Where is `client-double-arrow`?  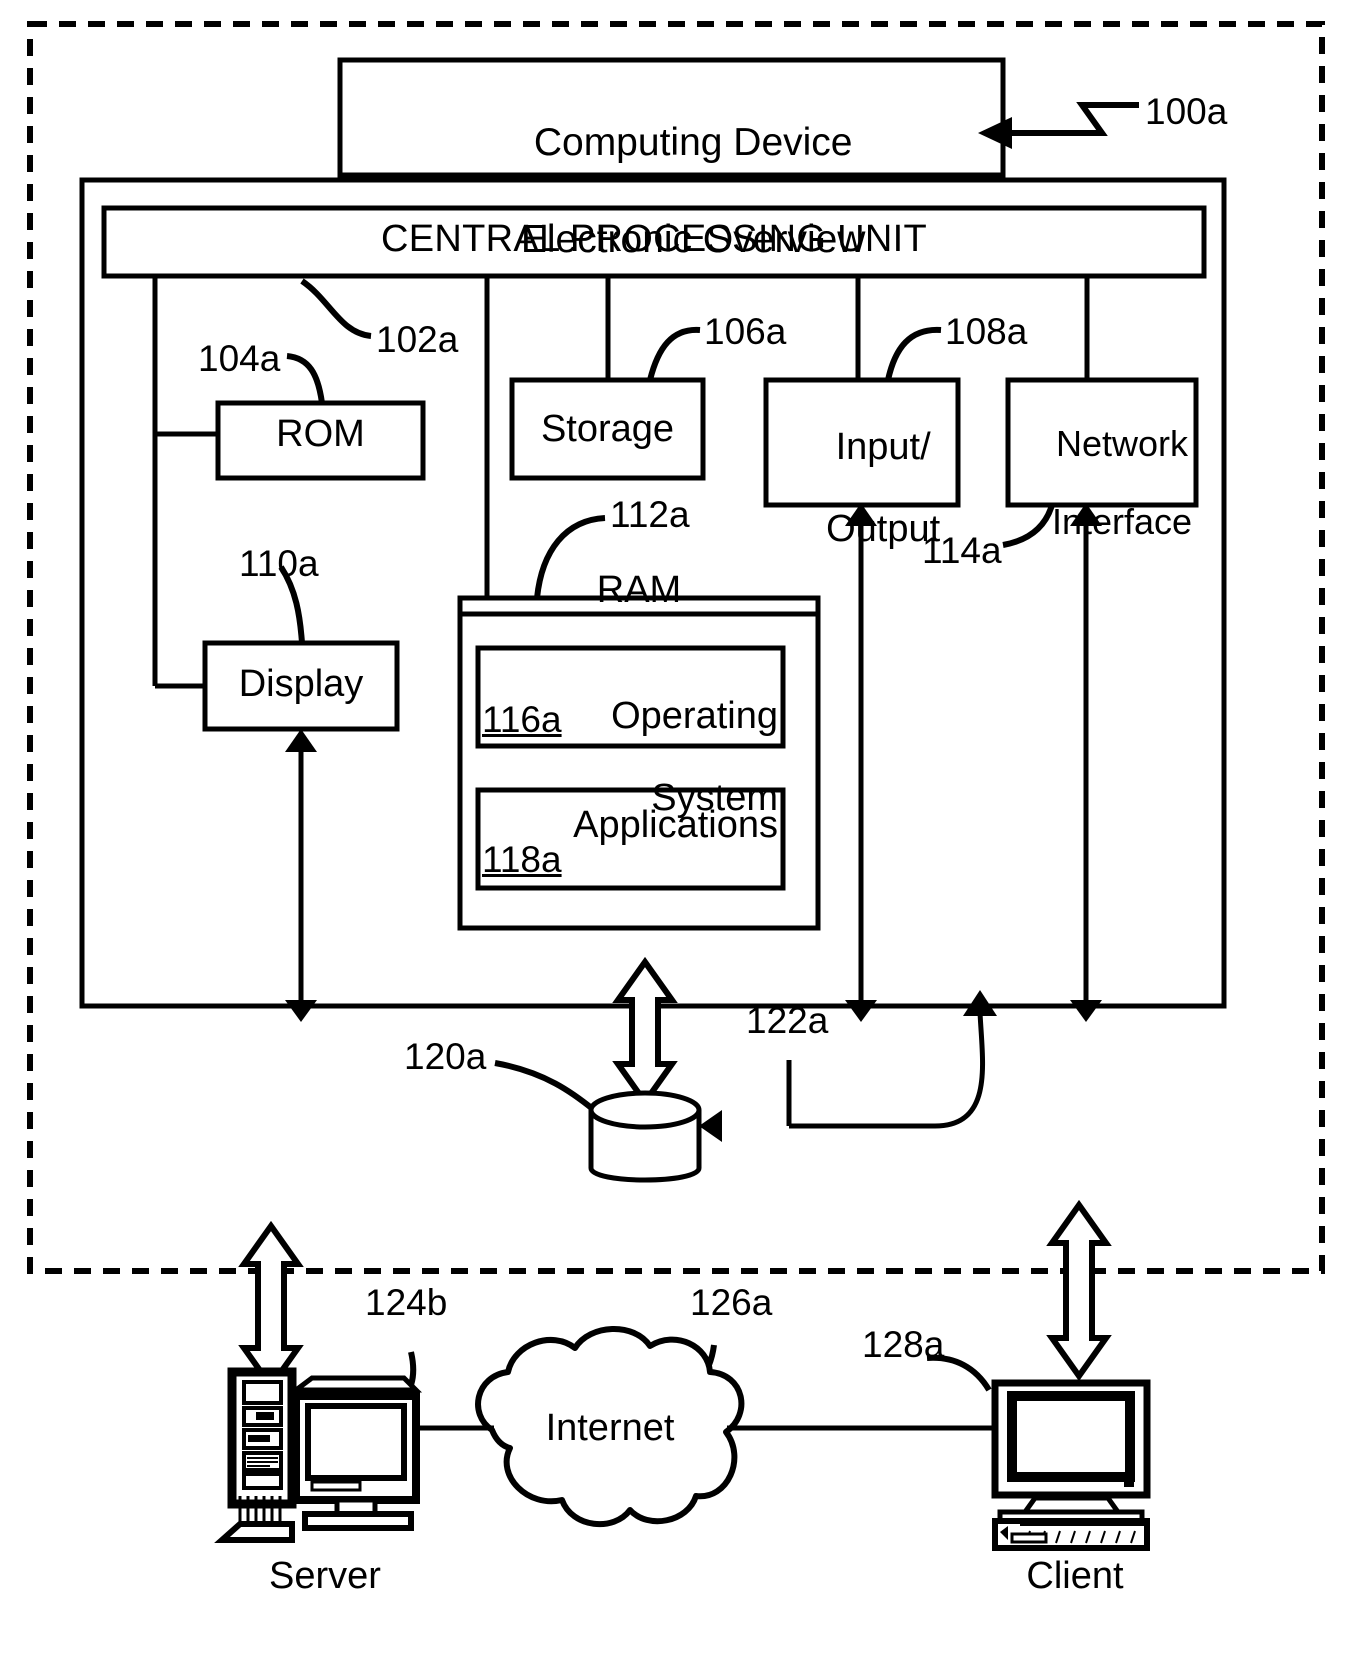 client-double-arrow is located at coordinates (1079, 1290).